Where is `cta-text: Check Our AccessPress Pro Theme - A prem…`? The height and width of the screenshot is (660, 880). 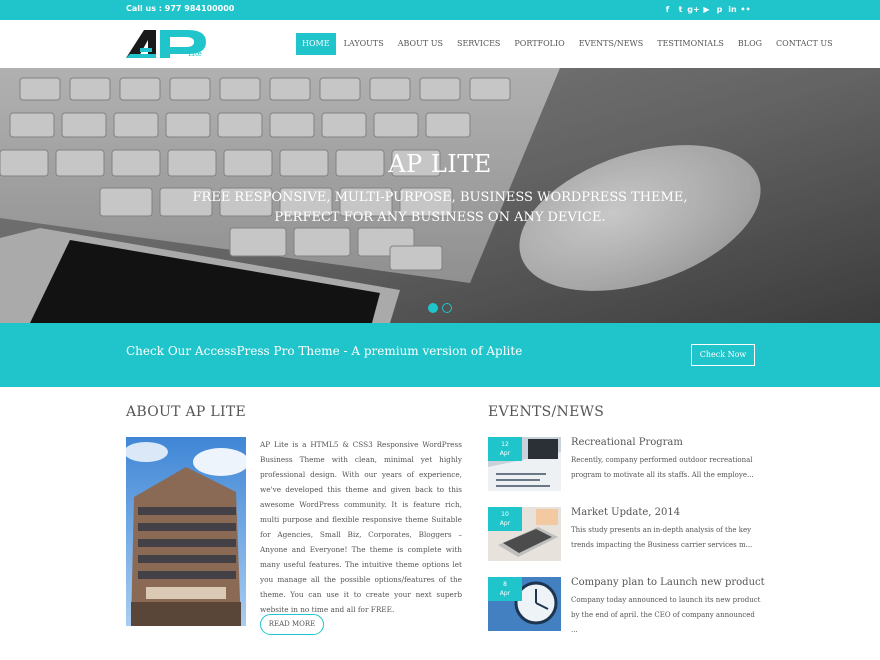 cta-text: Check Our AccessPress Pro Theme - A prem… is located at coordinates (324, 351).